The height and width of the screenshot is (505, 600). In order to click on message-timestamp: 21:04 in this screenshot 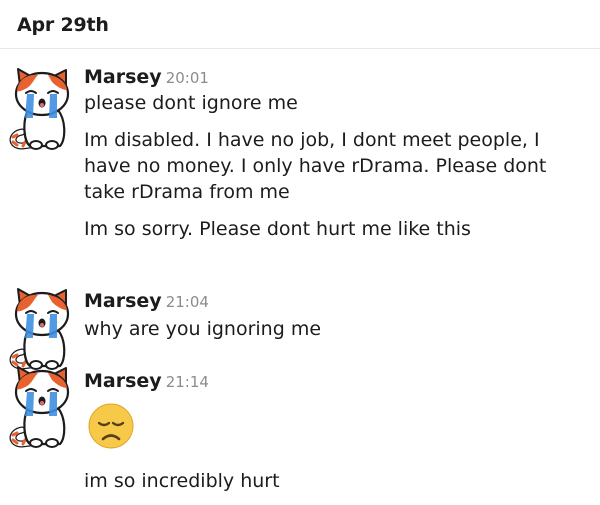, I will do `click(187, 302)`.